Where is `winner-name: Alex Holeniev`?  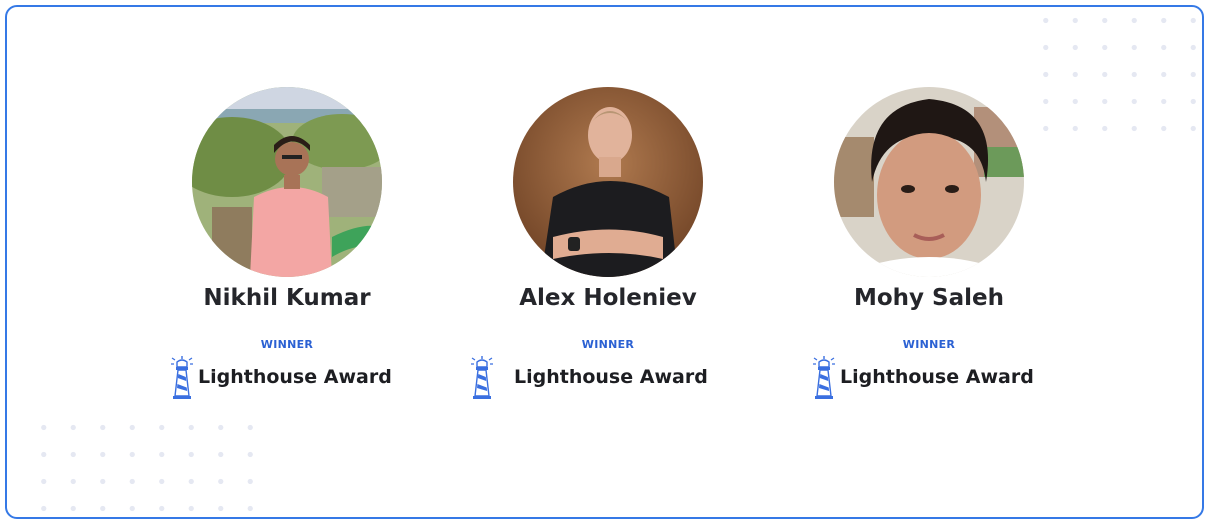 winner-name: Alex Holeniev is located at coordinates (608, 298).